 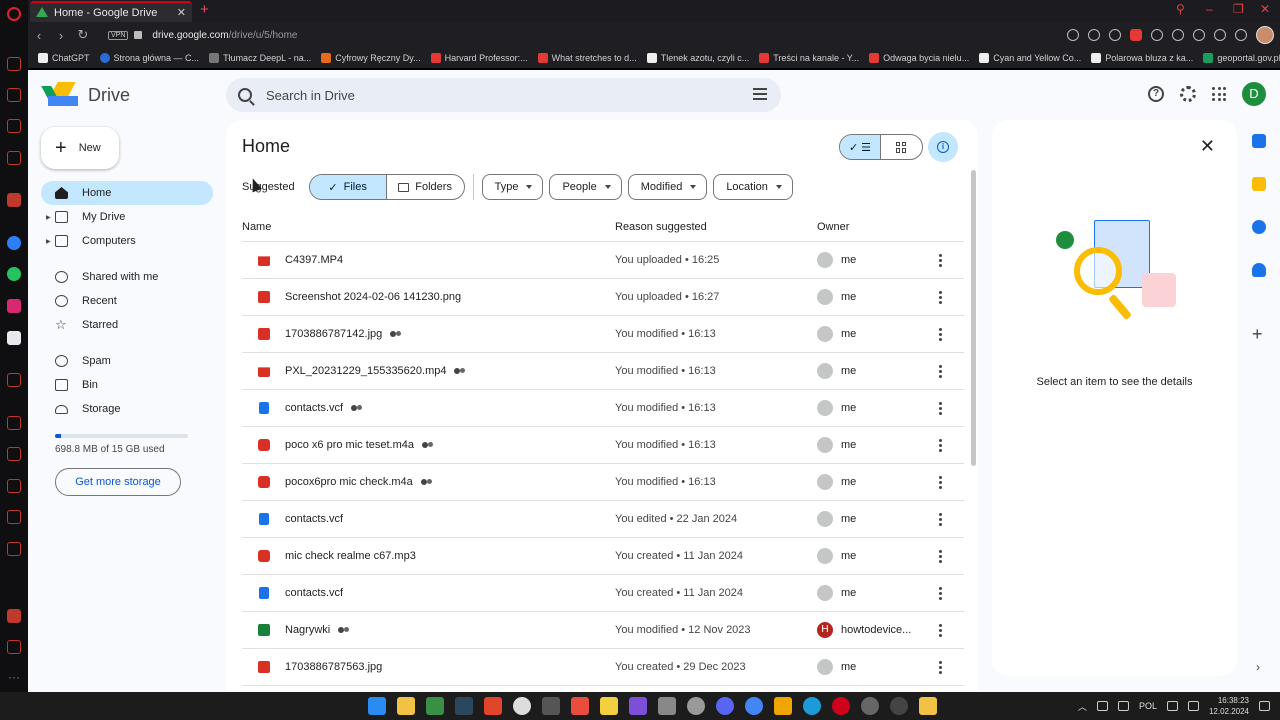 I want to click on gamepad-icon, so click(x=14, y=64).